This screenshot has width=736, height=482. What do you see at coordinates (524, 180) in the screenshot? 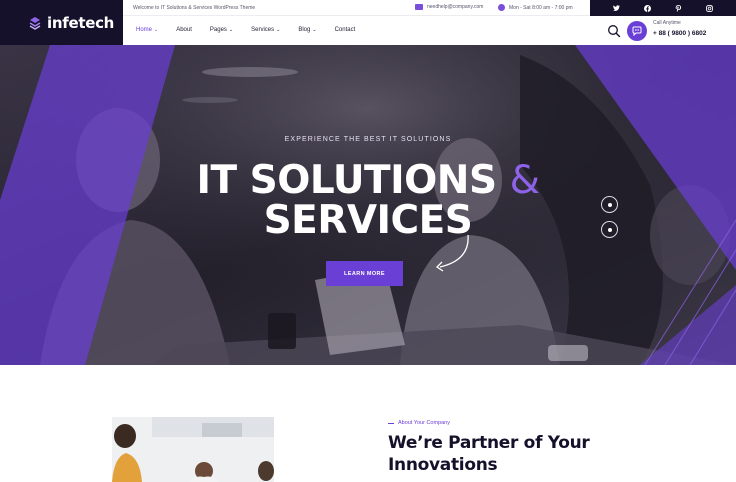
I see `hero-title-ampersand: &` at bounding box center [524, 180].